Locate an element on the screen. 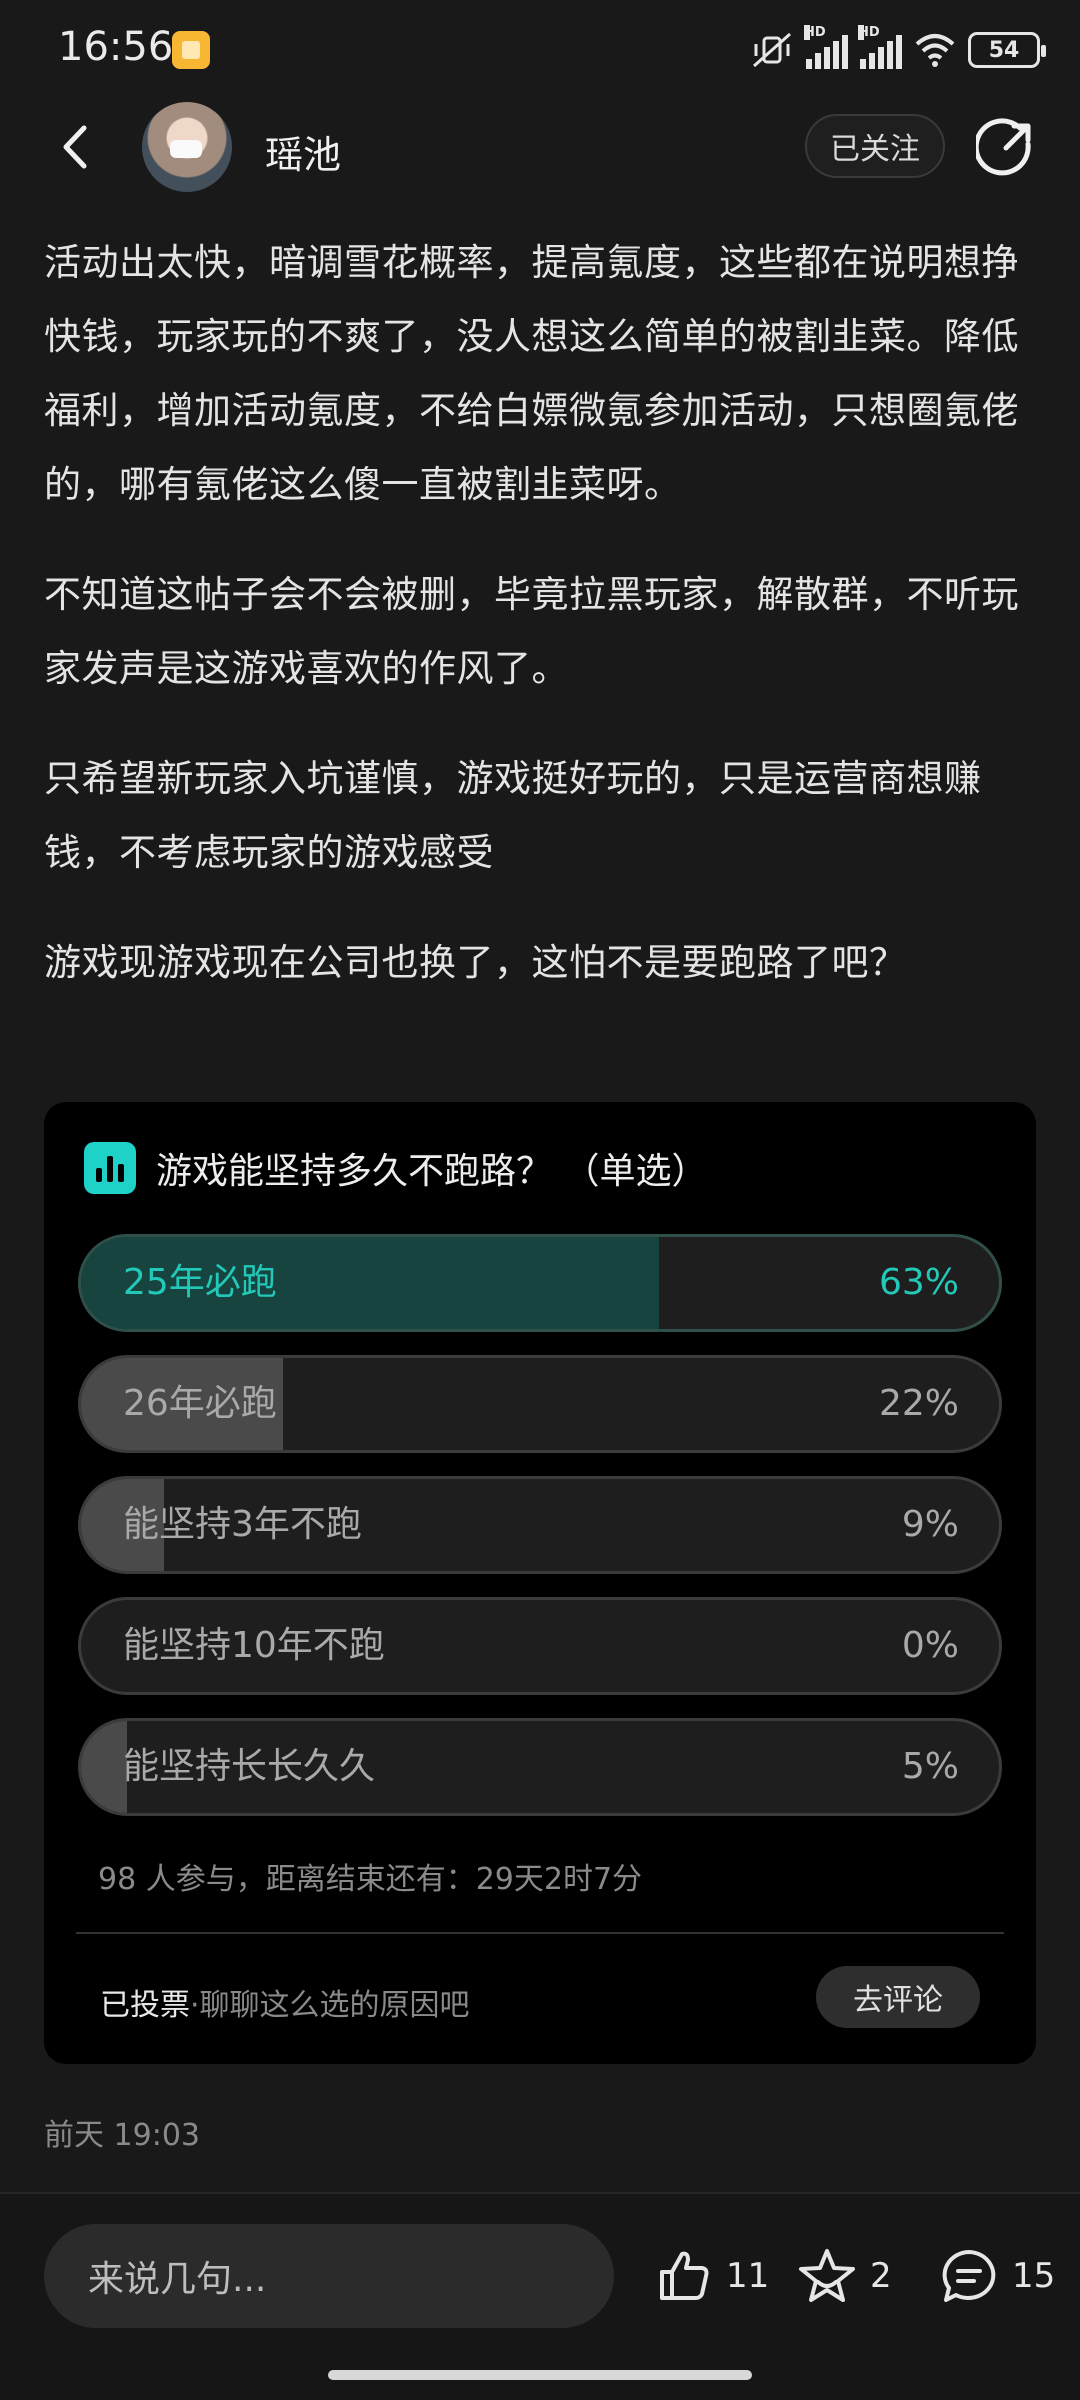 This screenshot has height=2400, width=1080. poll-option-percent: 63% is located at coordinates (918, 1282).